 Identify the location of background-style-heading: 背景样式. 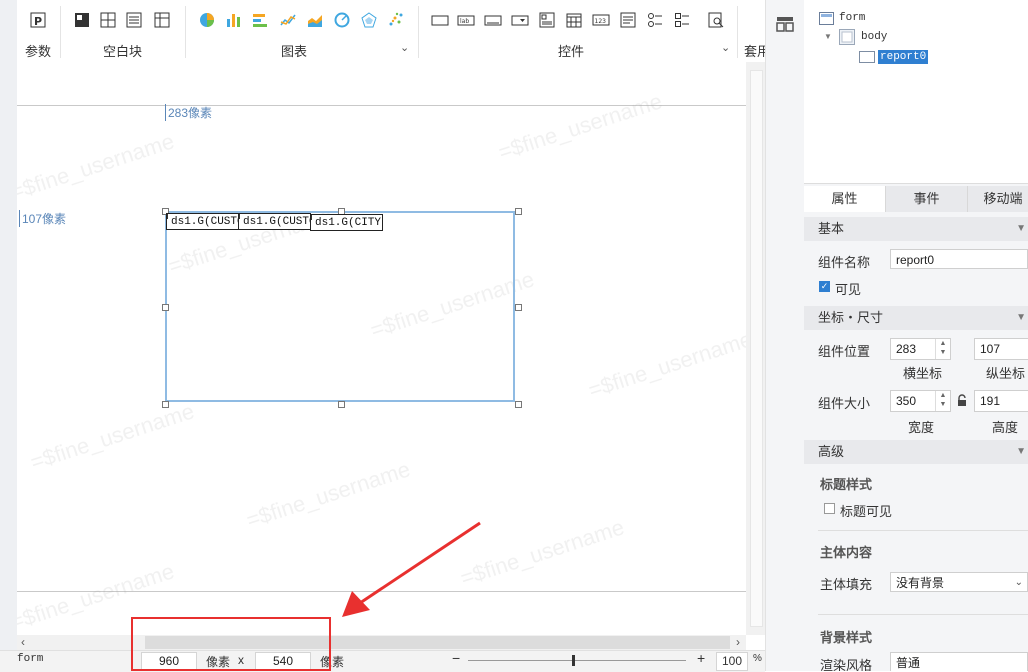
(846, 637).